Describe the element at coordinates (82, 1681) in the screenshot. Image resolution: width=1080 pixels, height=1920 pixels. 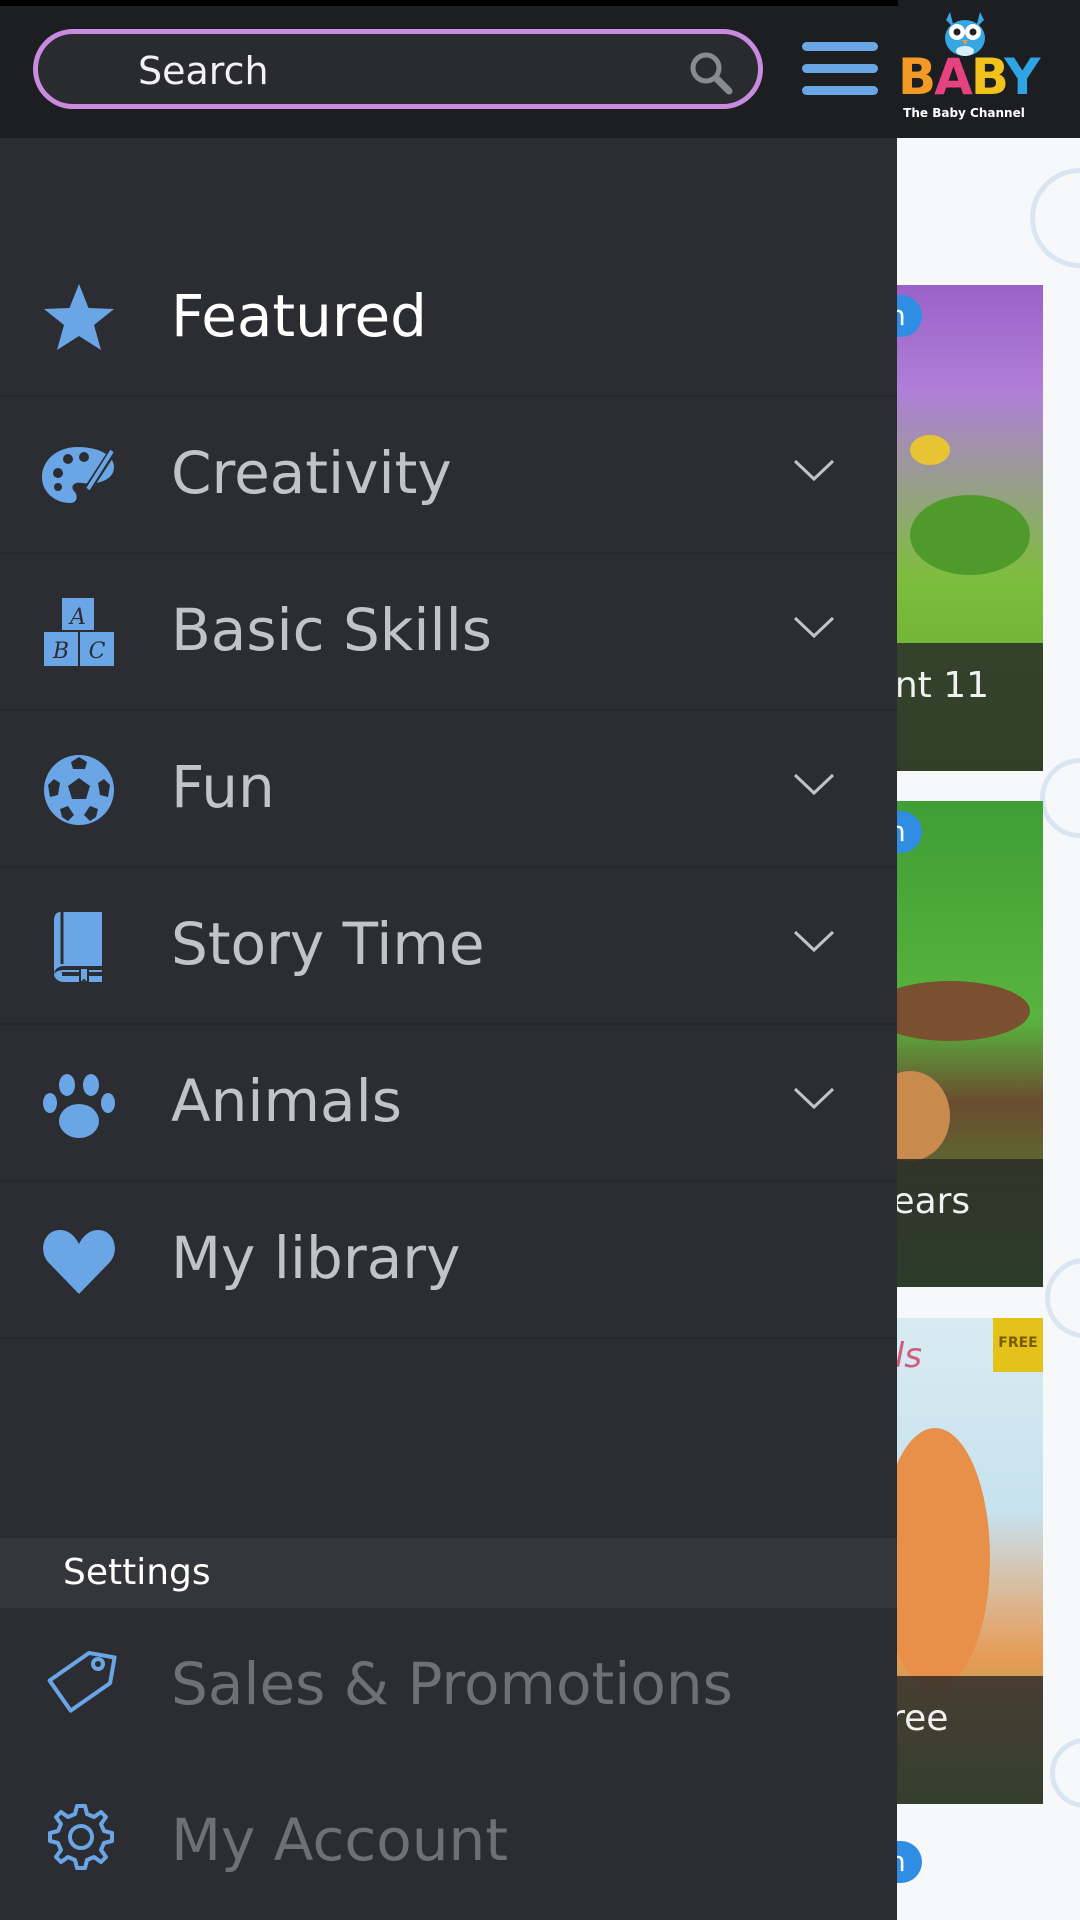
I see `tag-icon` at that location.